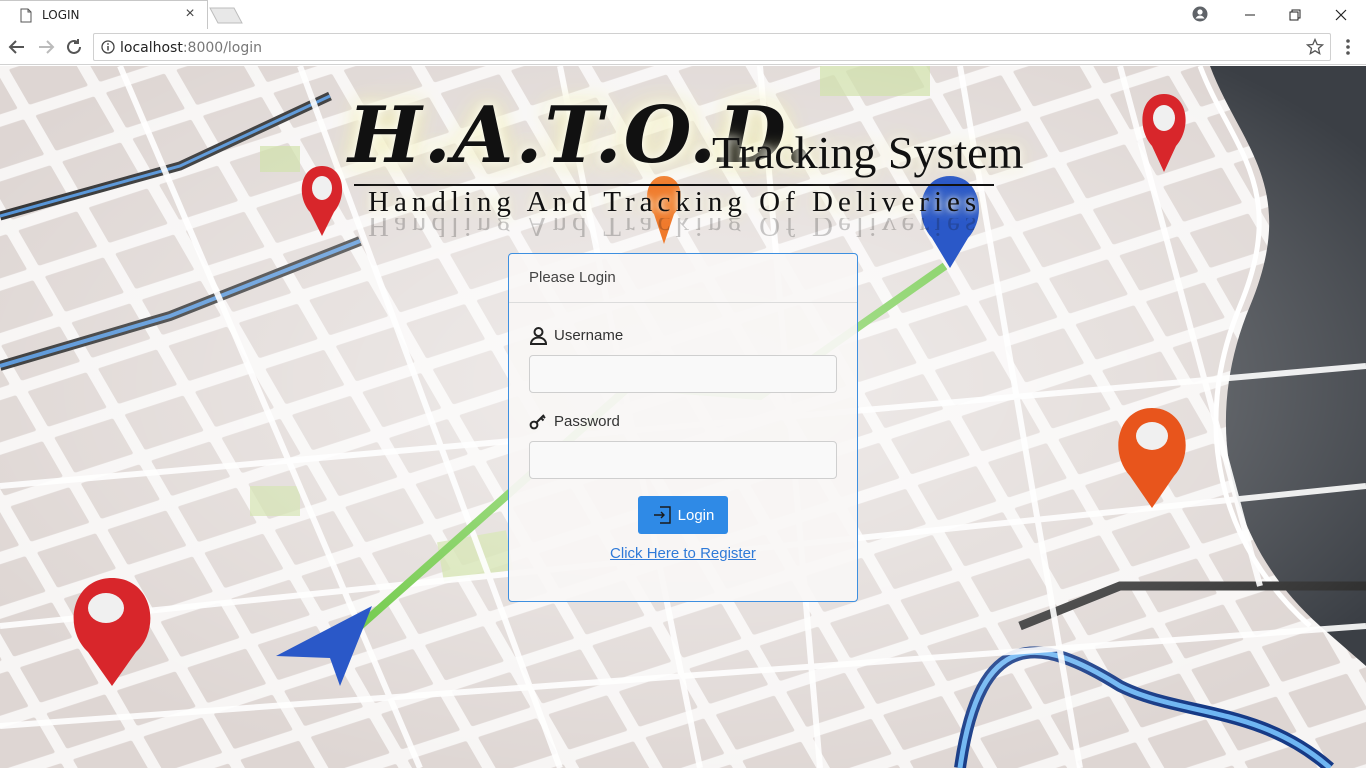 The height and width of the screenshot is (768, 1366). I want to click on sign-in-icon, so click(662, 515).